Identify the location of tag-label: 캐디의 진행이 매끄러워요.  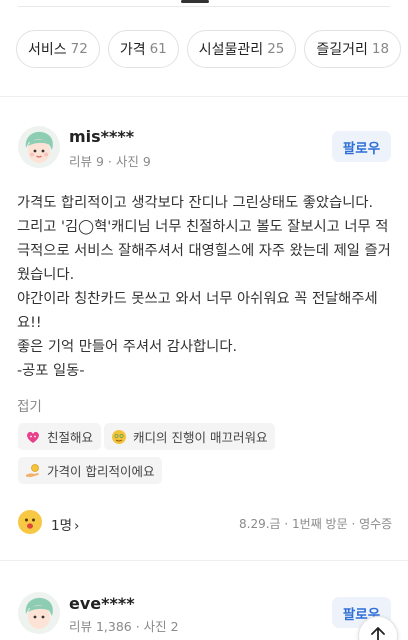
(200, 437).